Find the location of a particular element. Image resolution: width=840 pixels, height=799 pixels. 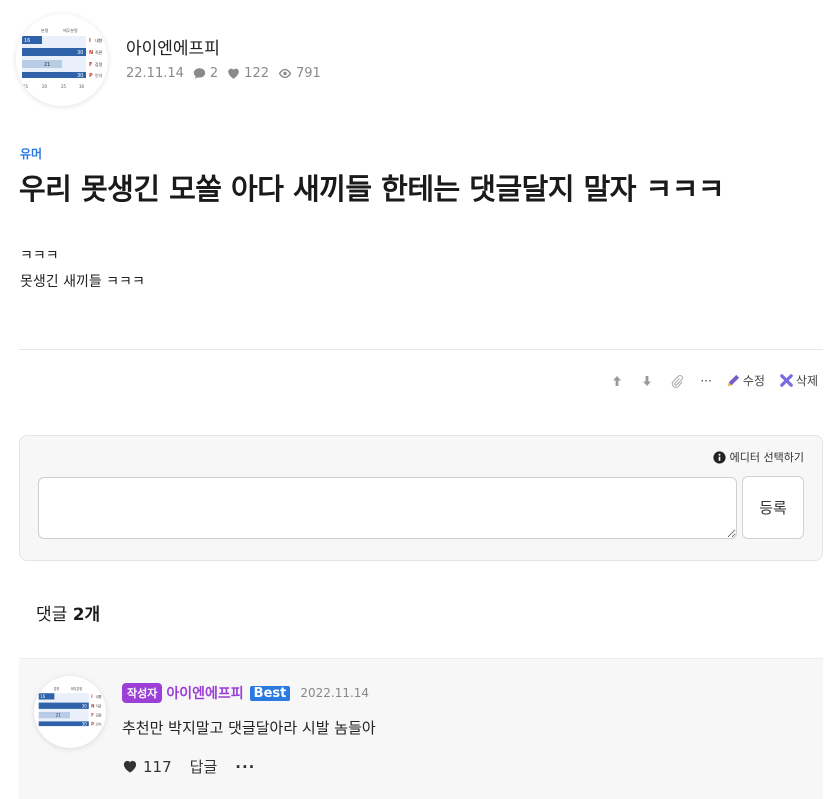

post-body-line: 못생긴 새끼들 ㅋㅋㅋ is located at coordinates (82, 282).